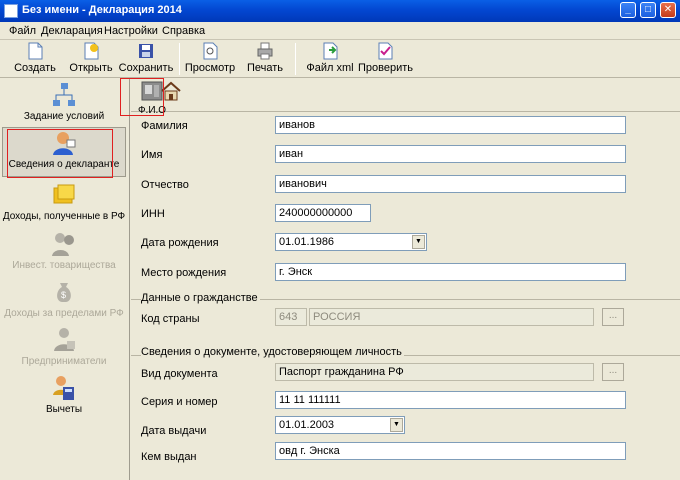 The width and height of the screenshot is (680, 480). What do you see at coordinates (152, 155) in the screenshot?
I see `name-label: Имя` at bounding box center [152, 155].